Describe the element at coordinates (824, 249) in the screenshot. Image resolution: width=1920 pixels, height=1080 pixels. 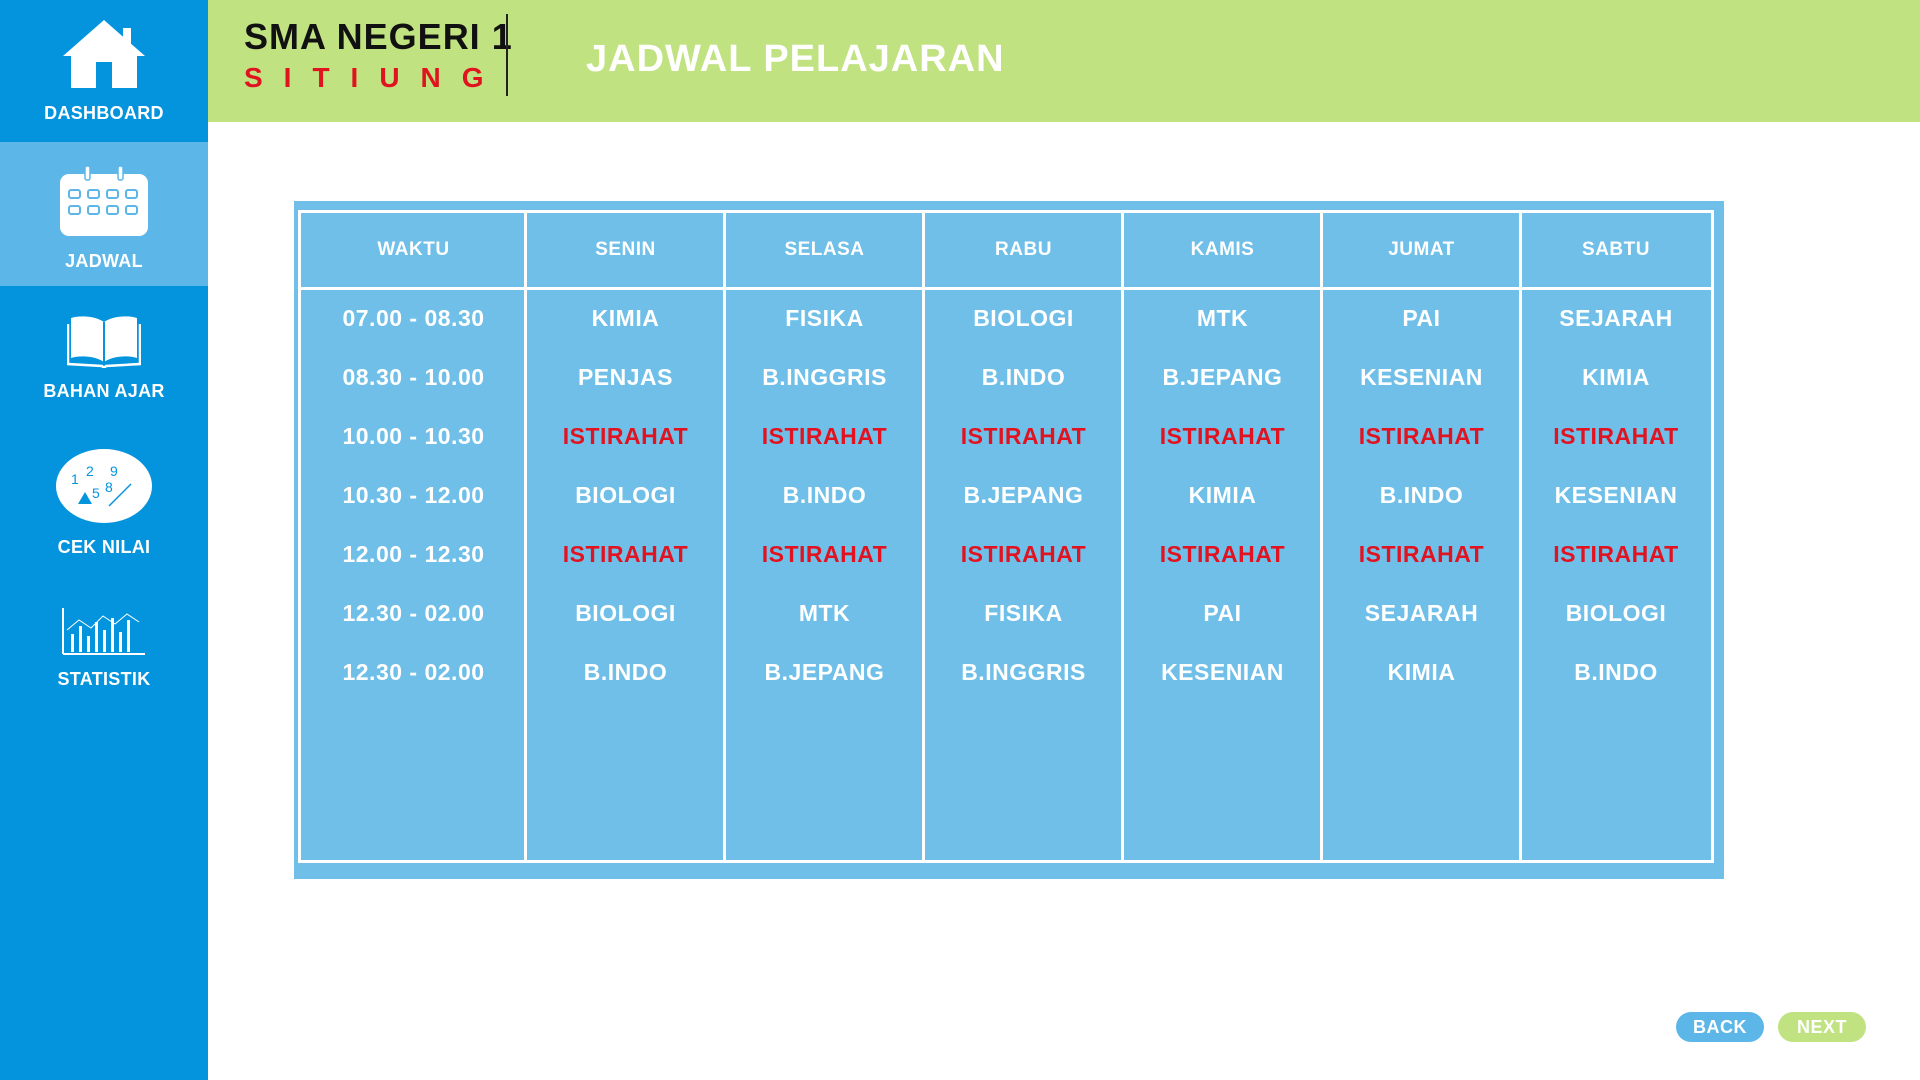
I see `column-header: SELASA` at that location.